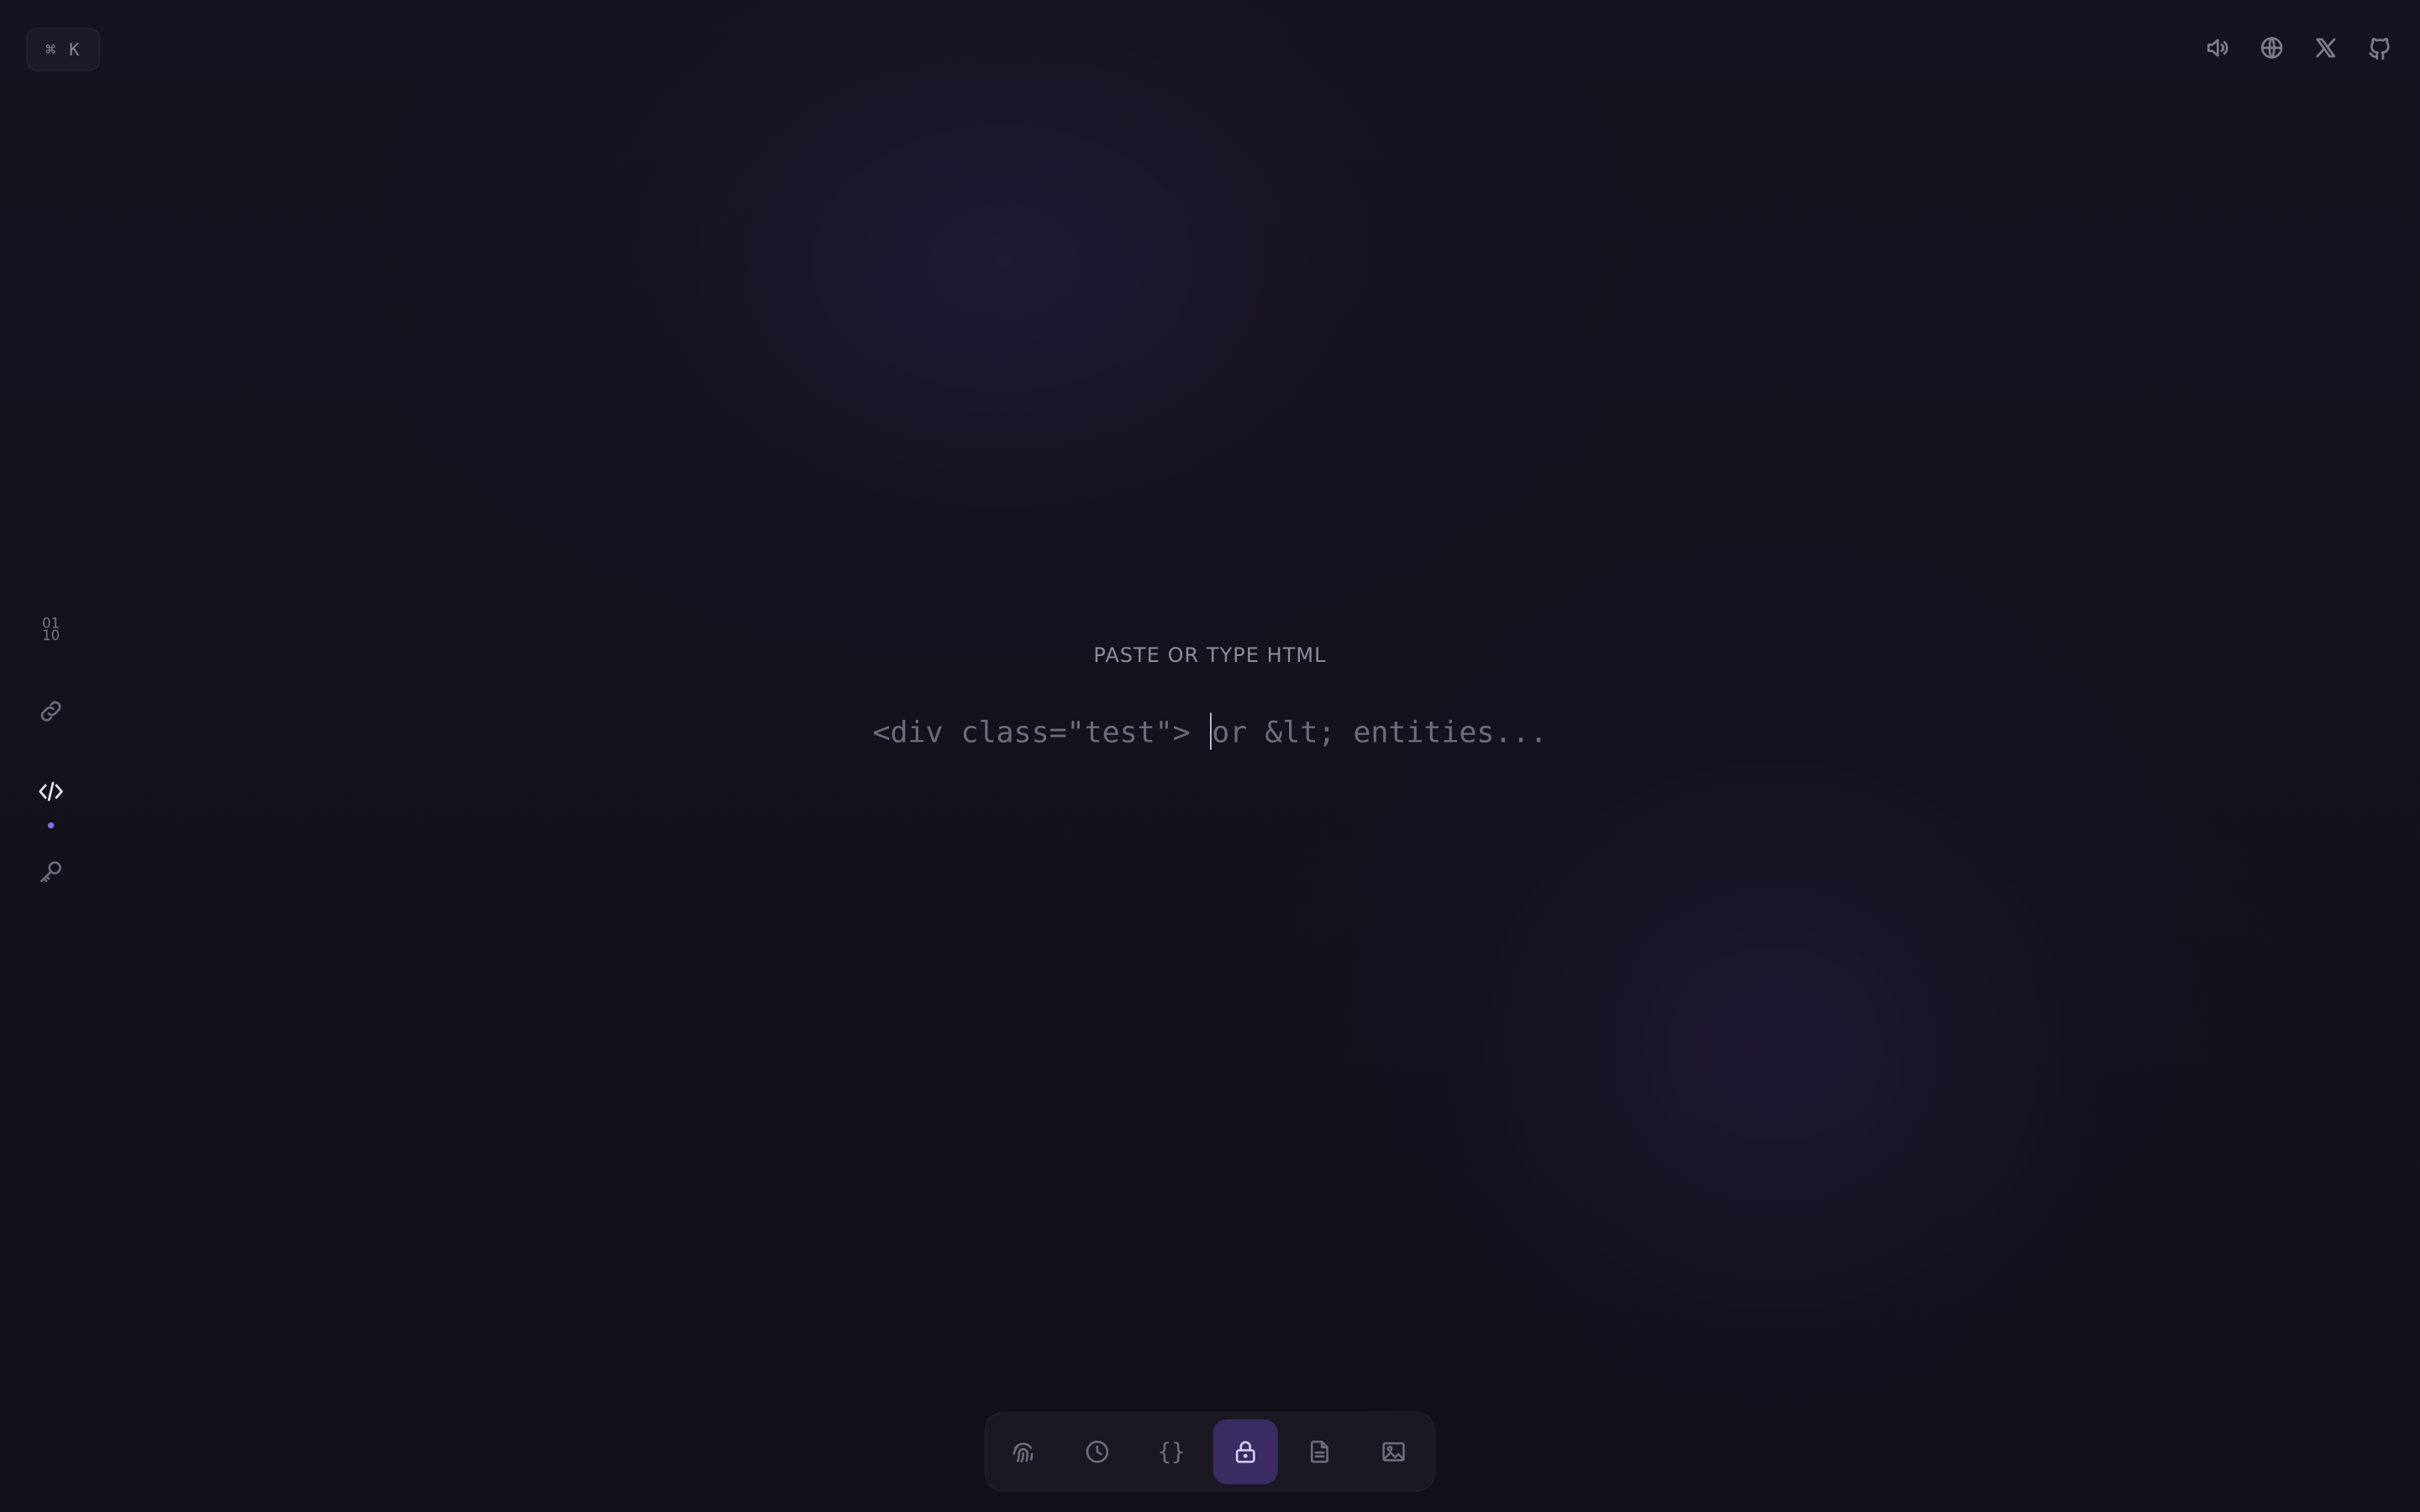 The width and height of the screenshot is (2420, 1512). I want to click on document-icon, so click(1319, 1452).